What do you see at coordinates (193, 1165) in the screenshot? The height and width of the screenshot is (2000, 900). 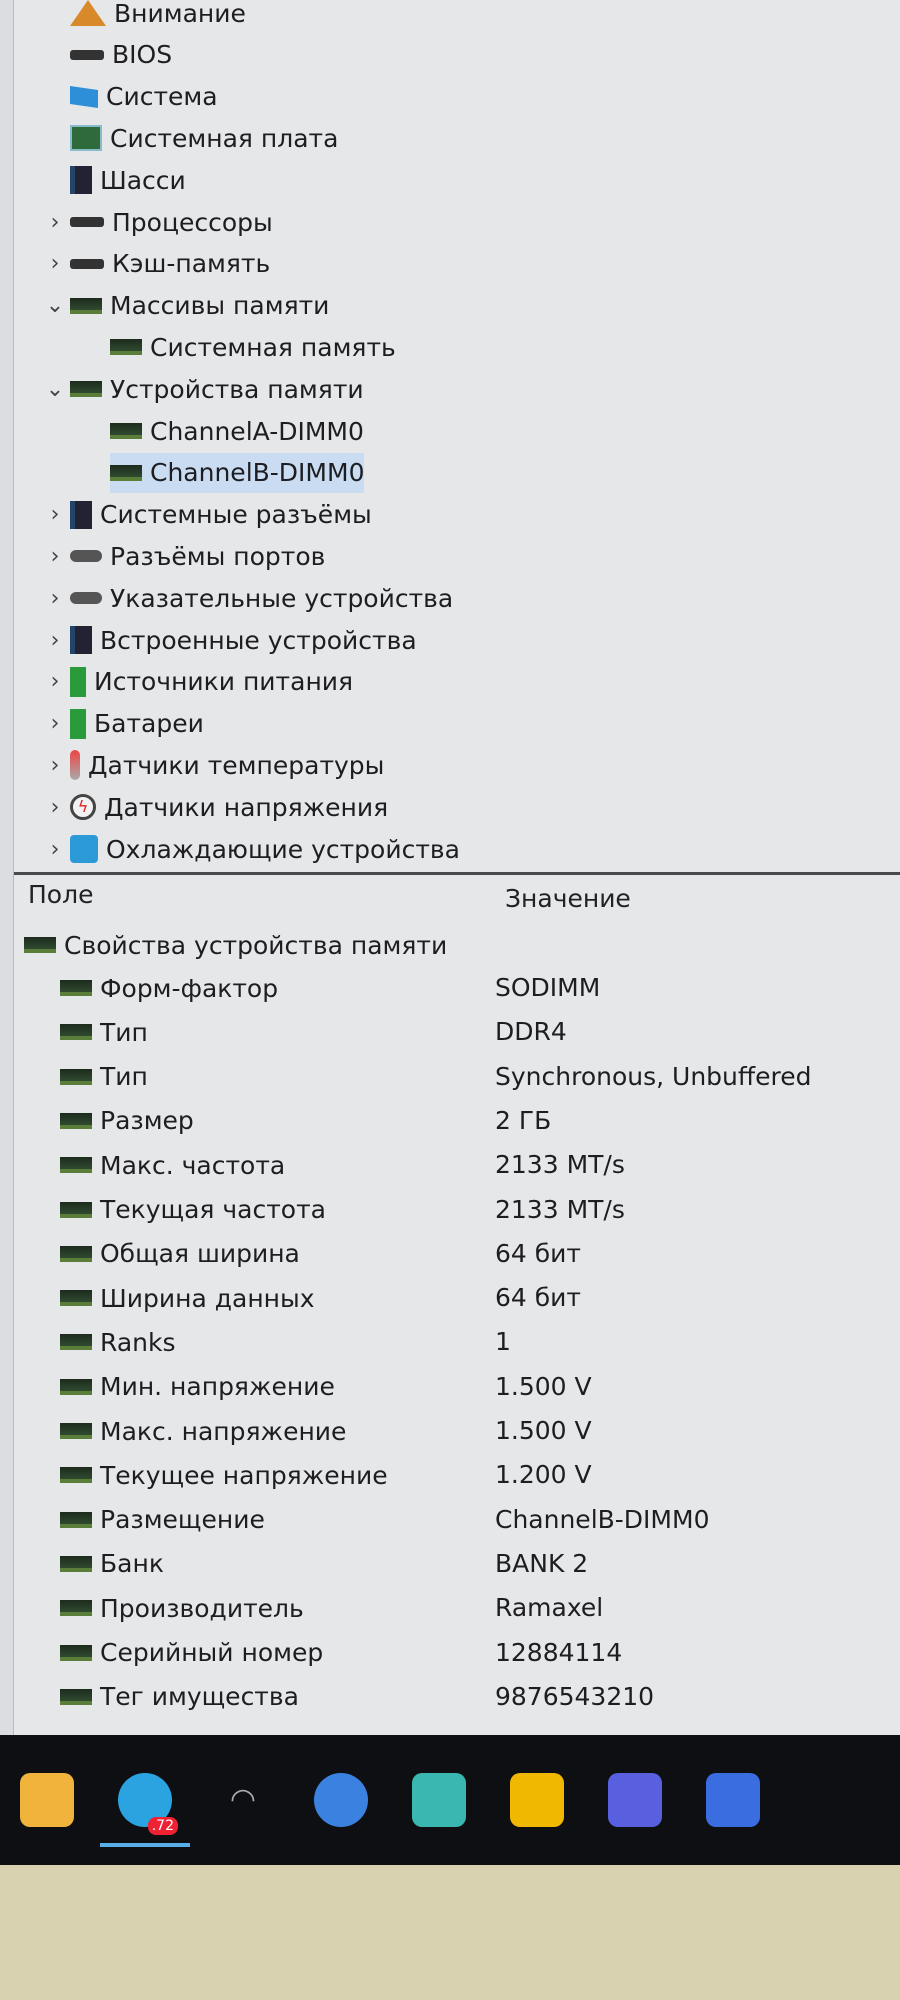 I see `field-name: Макс. частота` at bounding box center [193, 1165].